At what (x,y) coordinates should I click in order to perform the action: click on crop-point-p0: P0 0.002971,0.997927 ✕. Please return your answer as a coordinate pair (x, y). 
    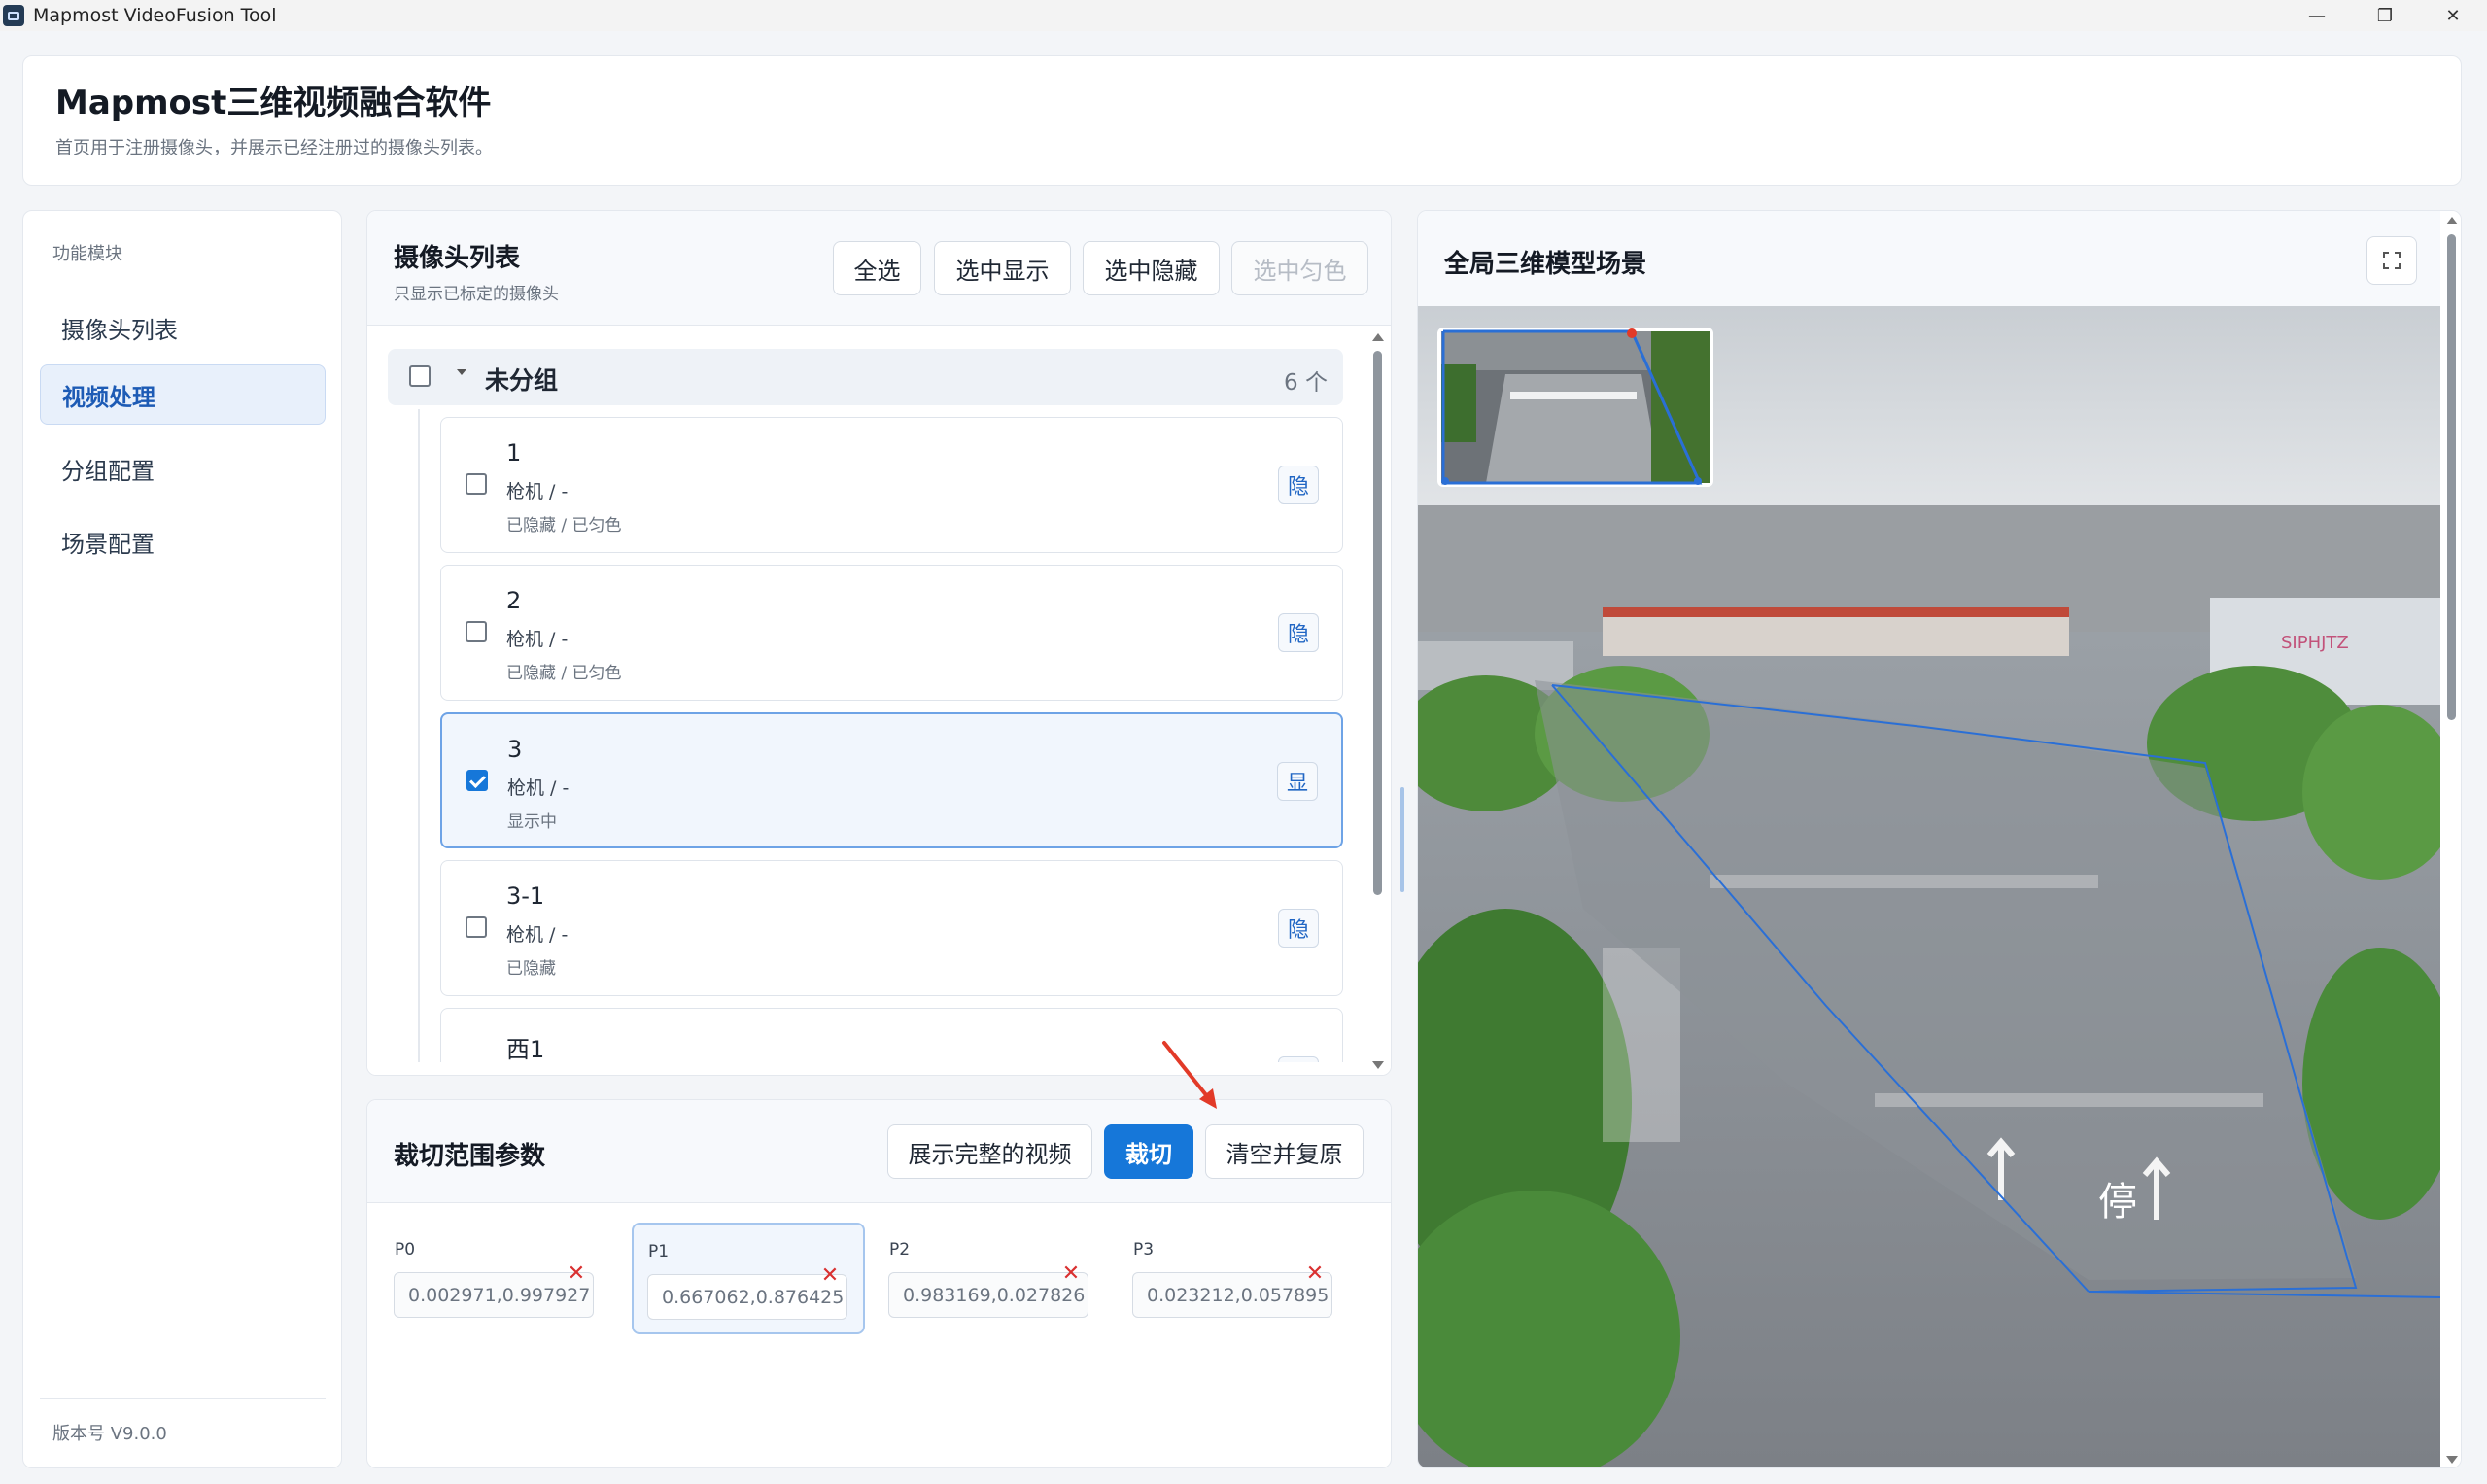
    Looking at the image, I should click on (497, 1278).